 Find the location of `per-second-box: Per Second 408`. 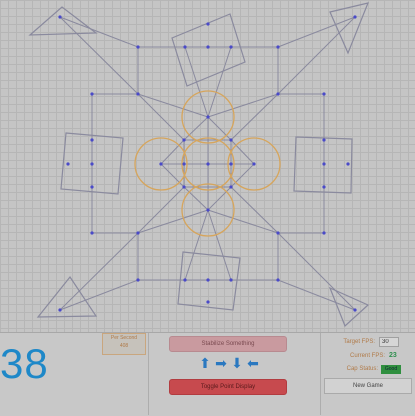

per-second-box: Per Second 408 is located at coordinates (124, 344).